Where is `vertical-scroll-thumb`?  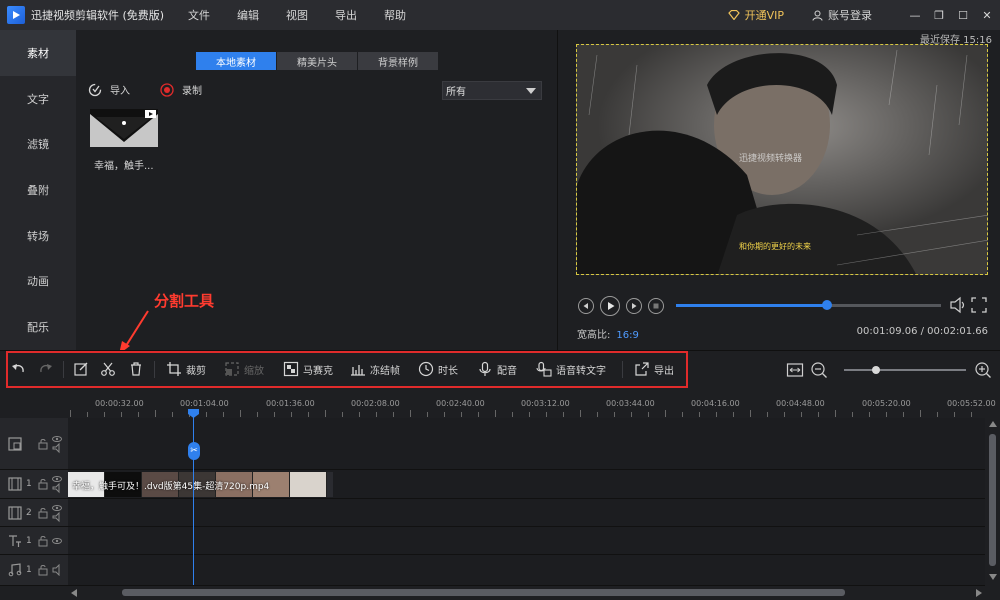 vertical-scroll-thumb is located at coordinates (992, 500).